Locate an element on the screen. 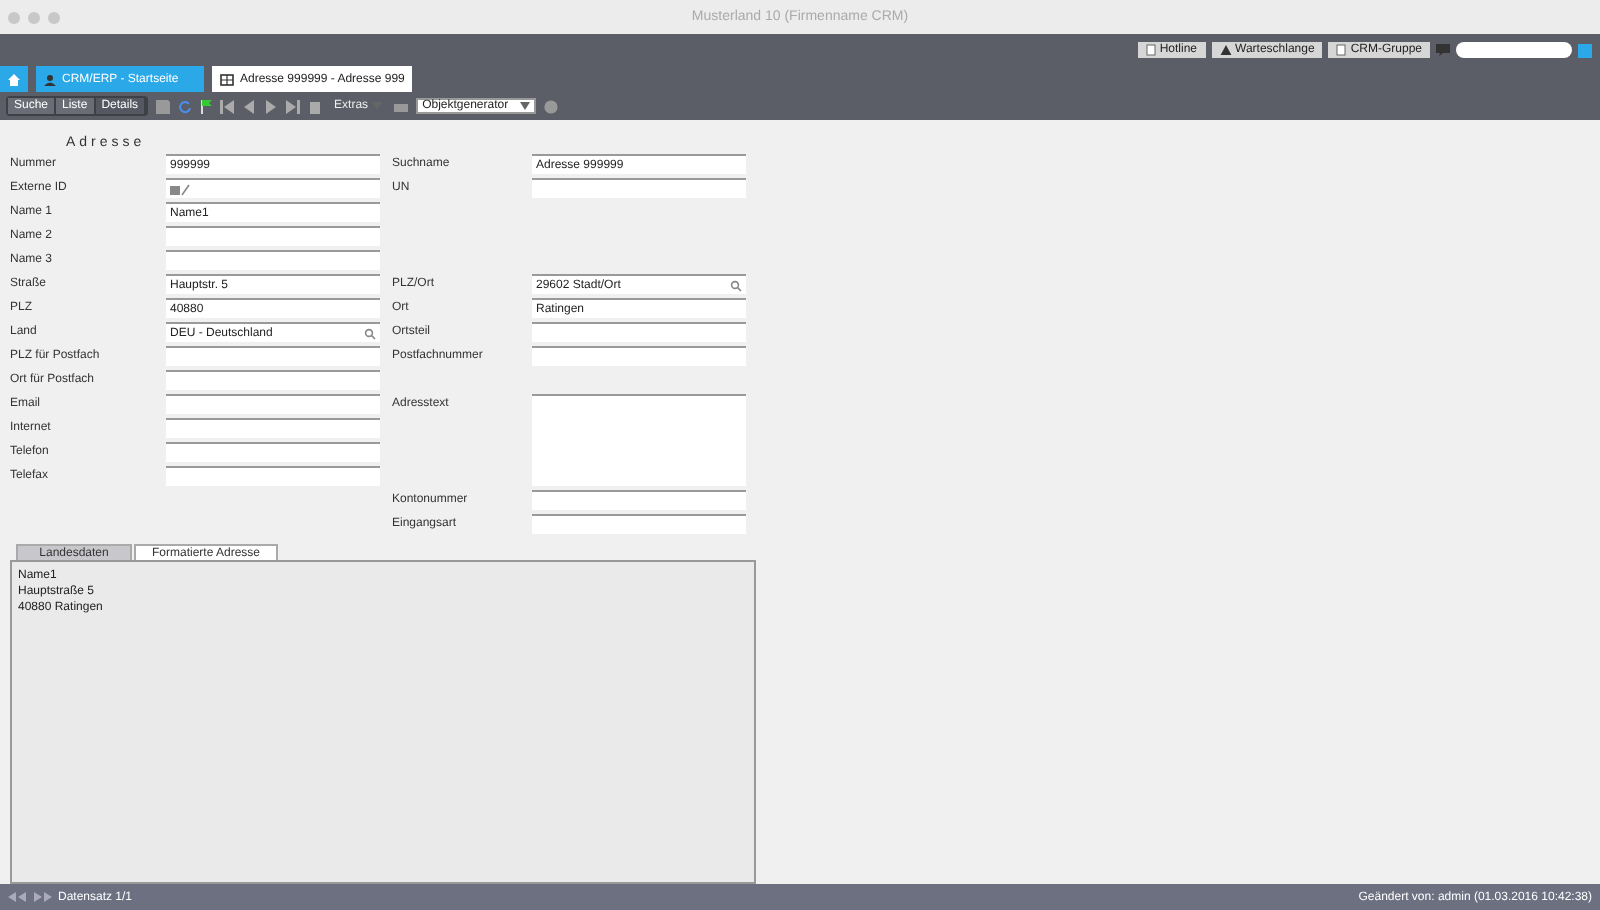 The width and height of the screenshot is (1600, 910). caret-icon is located at coordinates (525, 106).